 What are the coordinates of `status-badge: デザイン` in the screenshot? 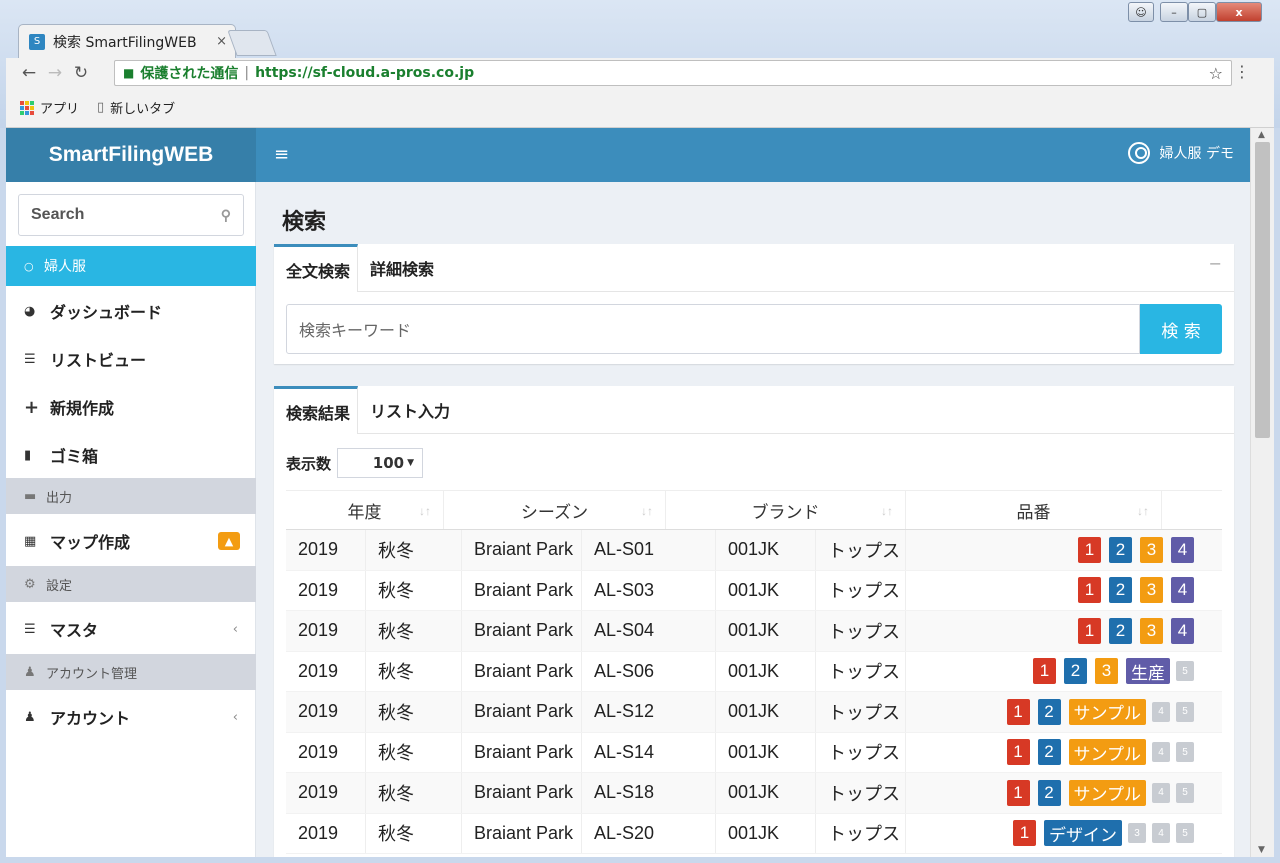 It's located at (1083, 833).